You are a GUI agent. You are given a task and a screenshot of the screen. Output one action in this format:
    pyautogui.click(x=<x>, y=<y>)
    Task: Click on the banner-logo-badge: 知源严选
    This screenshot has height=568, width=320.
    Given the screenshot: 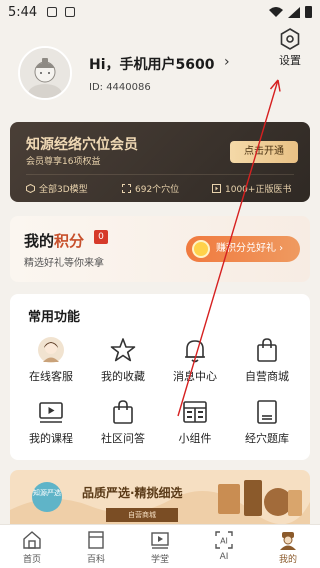 What is the action you would take?
    pyautogui.click(x=47, y=497)
    